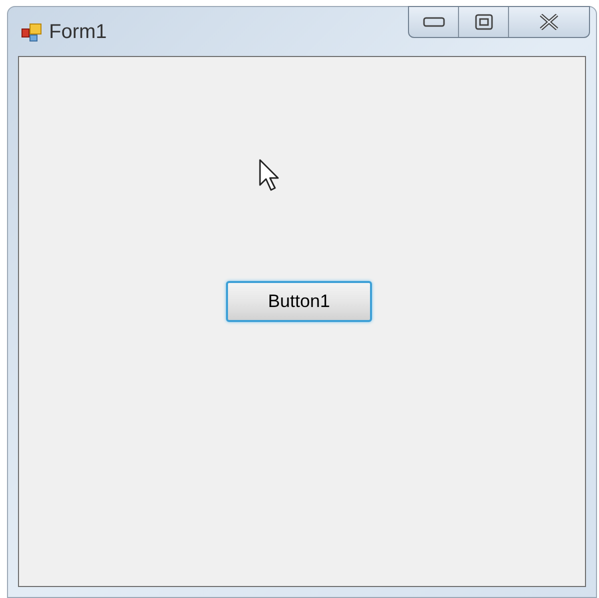 The height and width of the screenshot is (598, 599). What do you see at coordinates (299, 301) in the screenshot?
I see `button: Button1` at bounding box center [299, 301].